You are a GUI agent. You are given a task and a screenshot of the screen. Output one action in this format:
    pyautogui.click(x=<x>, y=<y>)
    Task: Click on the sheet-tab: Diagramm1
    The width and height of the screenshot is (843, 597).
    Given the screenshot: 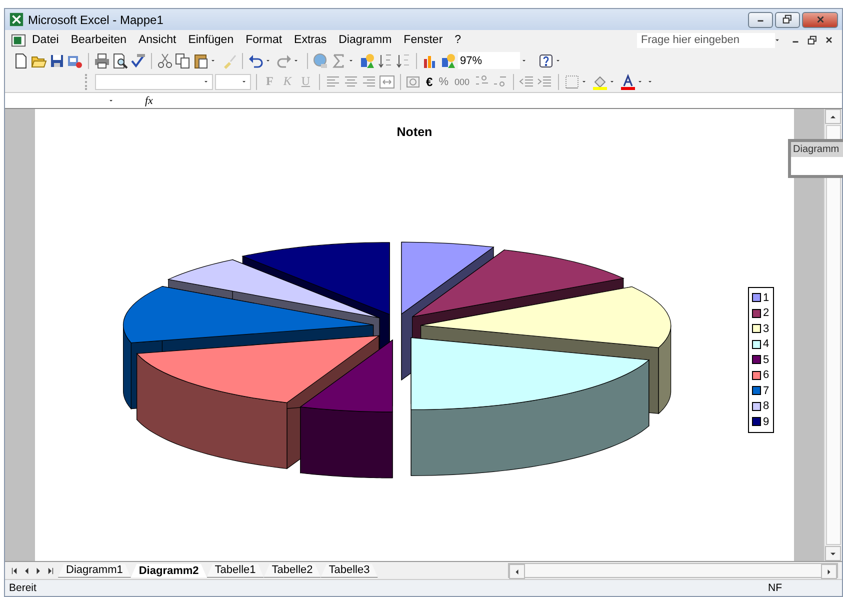 What is the action you would take?
    pyautogui.click(x=94, y=571)
    